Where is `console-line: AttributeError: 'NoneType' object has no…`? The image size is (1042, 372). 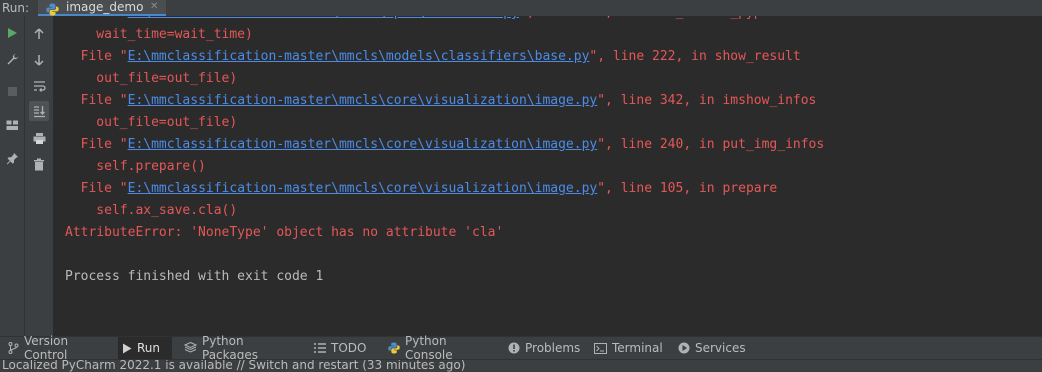 console-line: AttributeError: 'NoneType' object has no… is located at coordinates (284, 233).